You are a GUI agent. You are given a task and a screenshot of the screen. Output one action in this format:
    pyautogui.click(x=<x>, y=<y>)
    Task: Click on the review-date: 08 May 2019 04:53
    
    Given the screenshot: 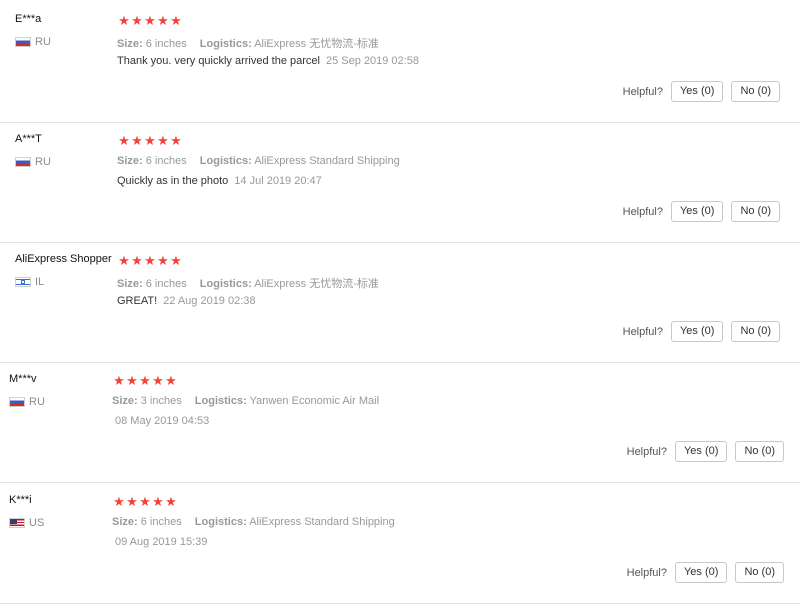 What is the action you would take?
    pyautogui.click(x=162, y=421)
    